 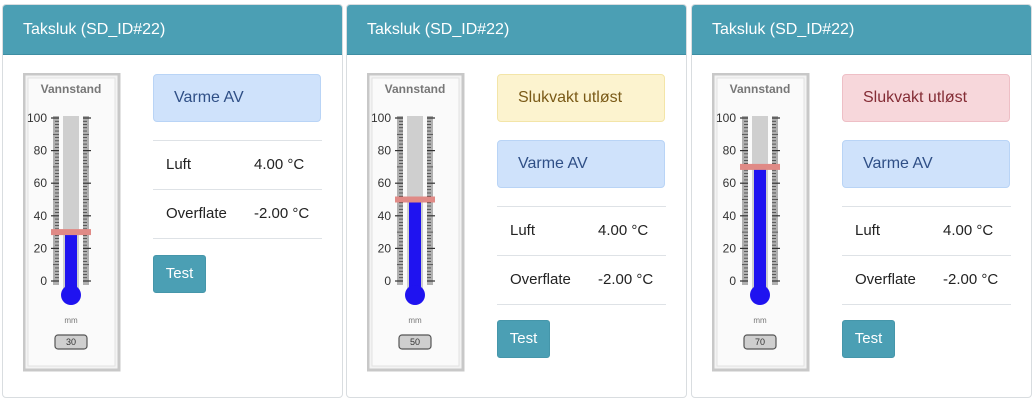 I want to click on water-level-gauge: Vannstand 100 80 60 40 20 0 mm 70, so click(x=762, y=223).